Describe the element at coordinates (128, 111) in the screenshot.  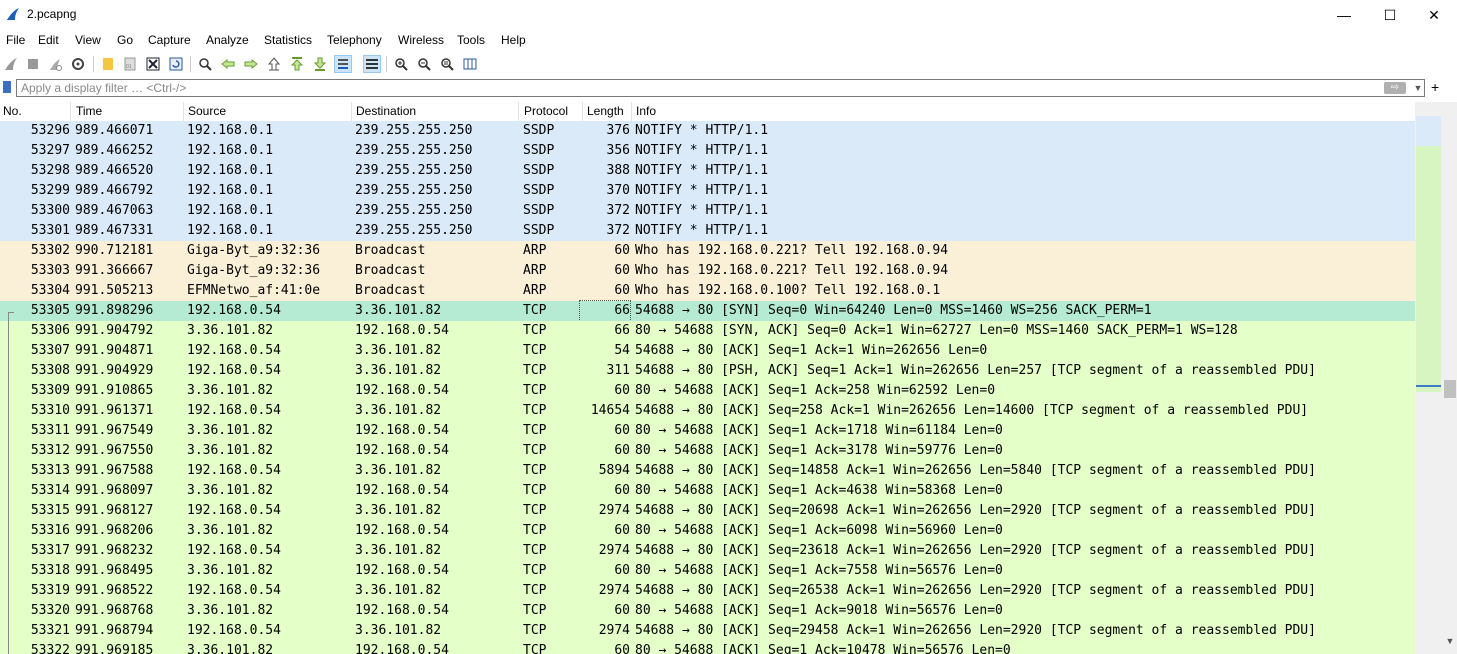
I see `column-header-time: Time` at that location.